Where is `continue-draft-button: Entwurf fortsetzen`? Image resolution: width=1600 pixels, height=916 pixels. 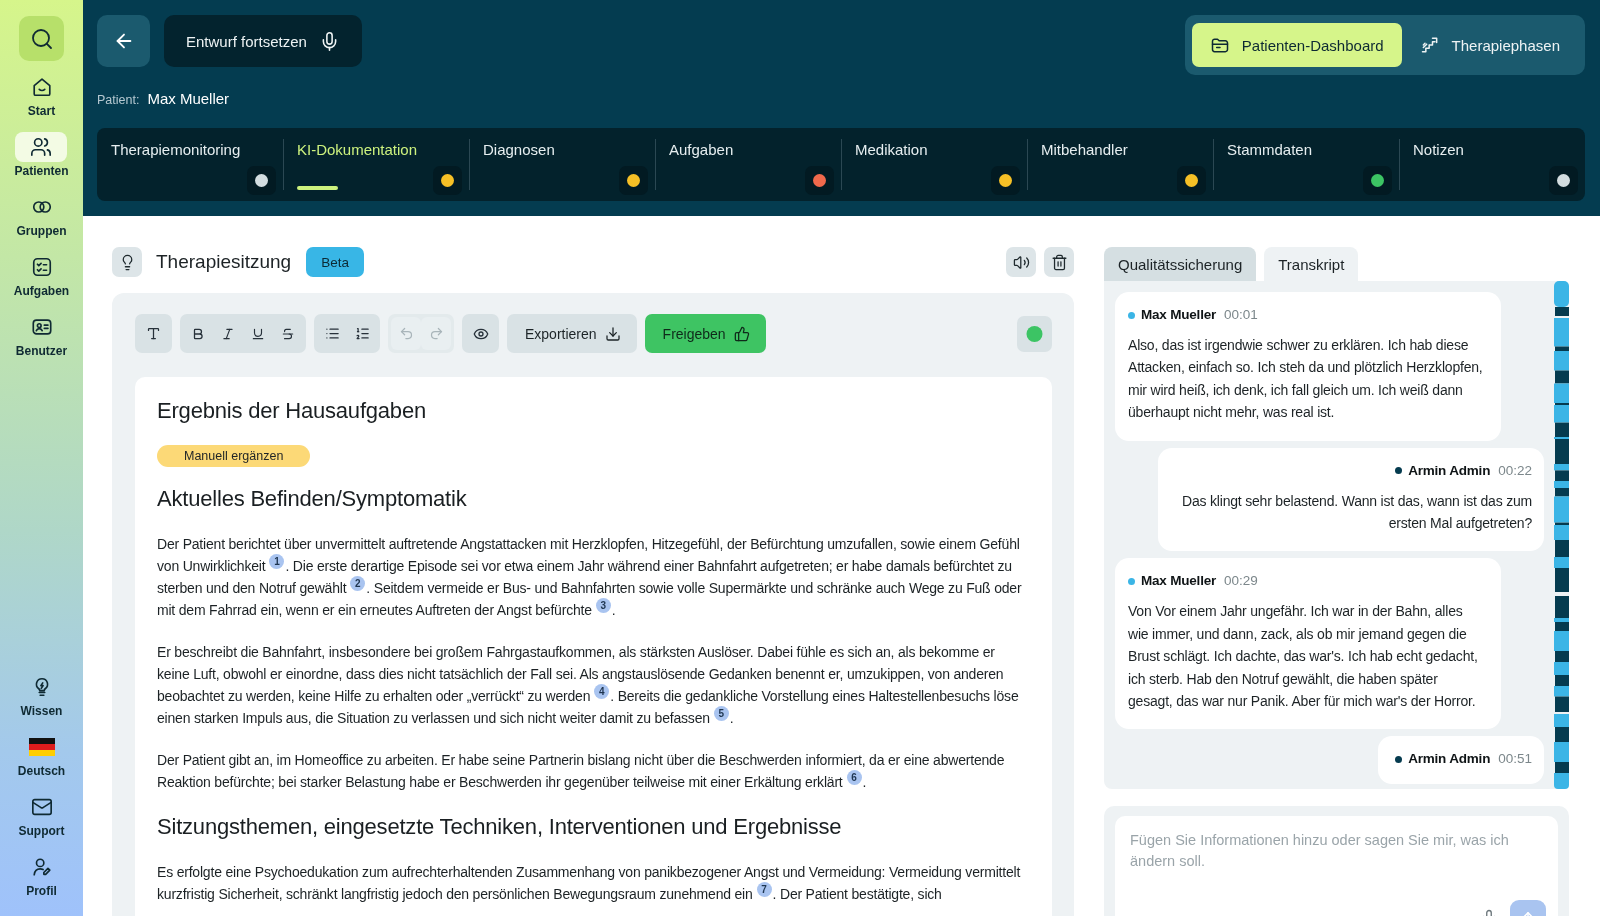 continue-draft-button: Entwurf fortsetzen is located at coordinates (263, 41).